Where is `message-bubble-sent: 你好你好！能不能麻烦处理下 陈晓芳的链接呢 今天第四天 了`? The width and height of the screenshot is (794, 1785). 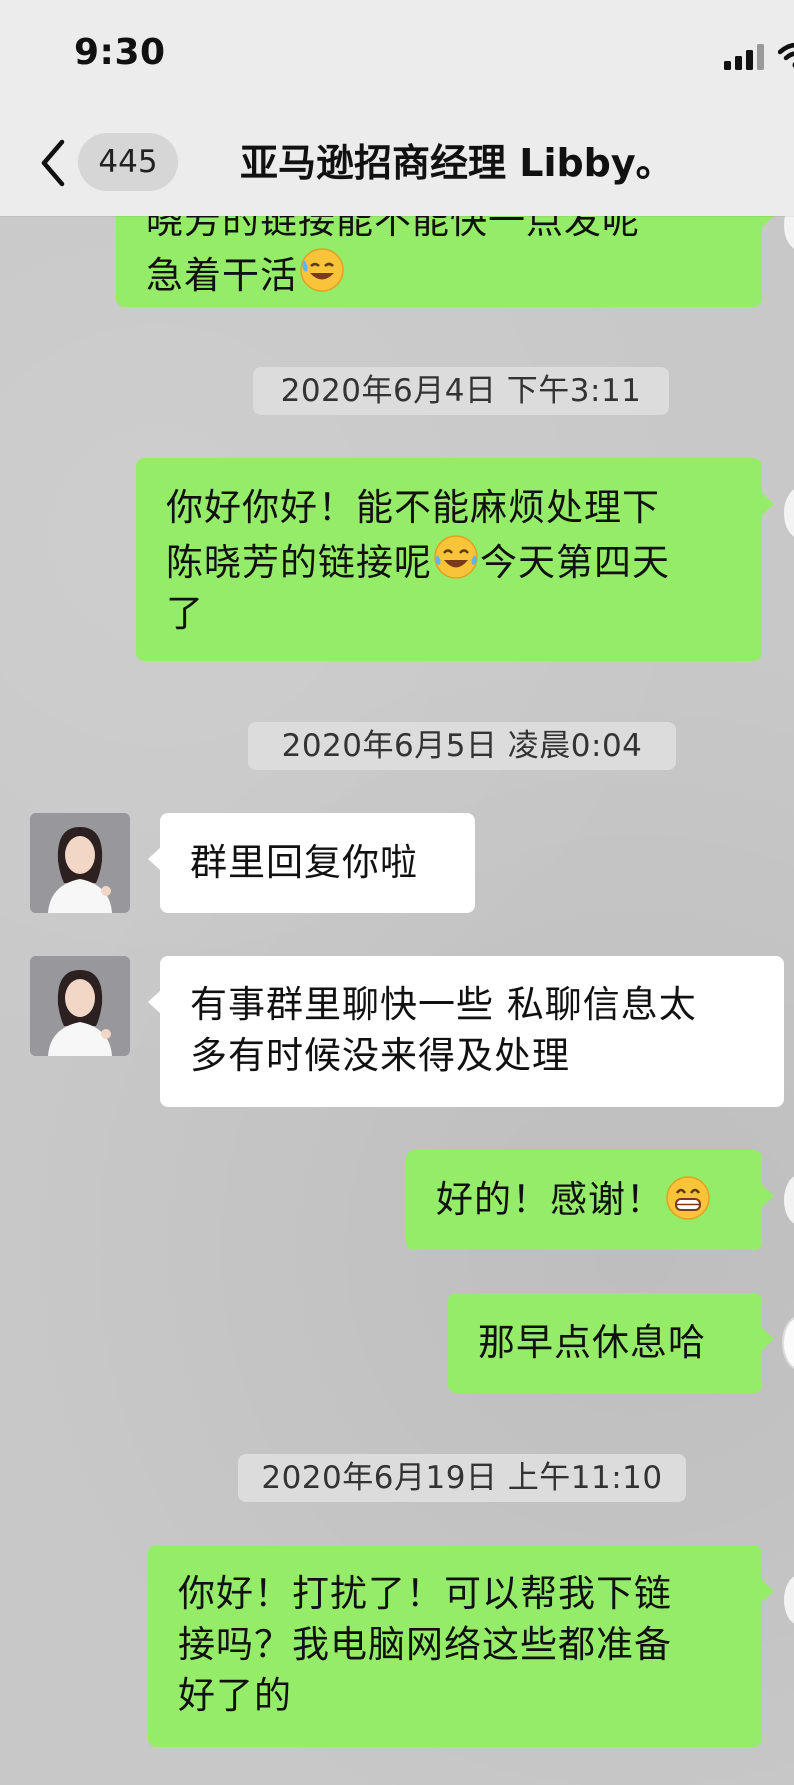
message-bubble-sent: 你好你好！能不能麻烦处理下 陈晓芳的链接呢 今天第四天 了 is located at coordinates (455, 559).